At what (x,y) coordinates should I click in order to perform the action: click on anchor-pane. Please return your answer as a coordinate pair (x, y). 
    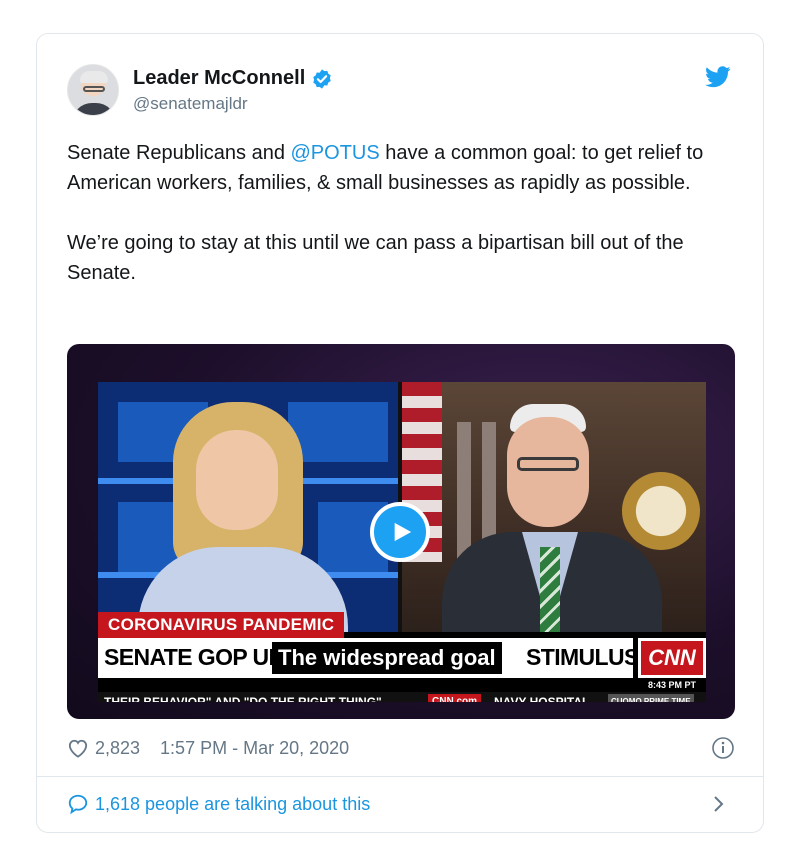
    Looking at the image, I should click on (248, 507).